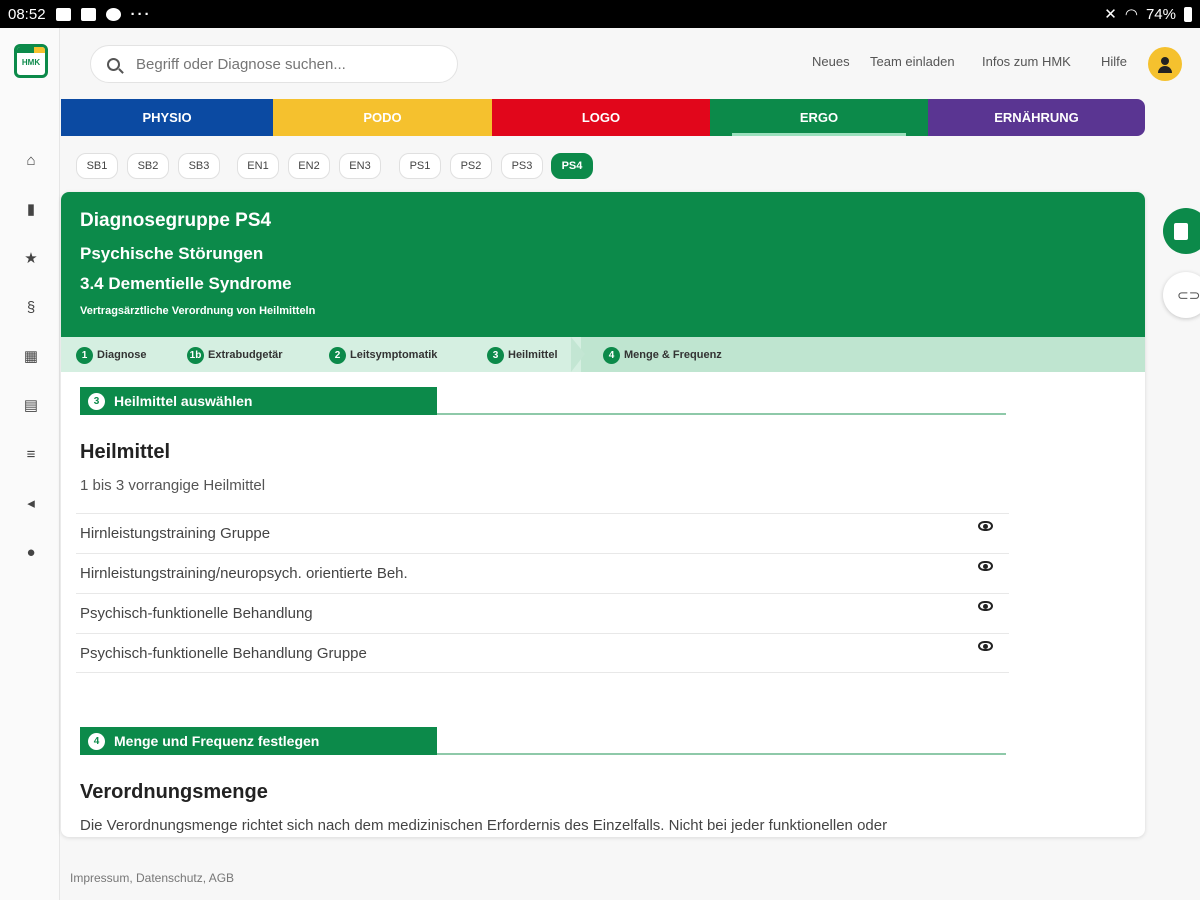 The width and height of the screenshot is (1200, 900). Describe the element at coordinates (31, 161) in the screenshot. I see `home-icon: ⌂` at that location.